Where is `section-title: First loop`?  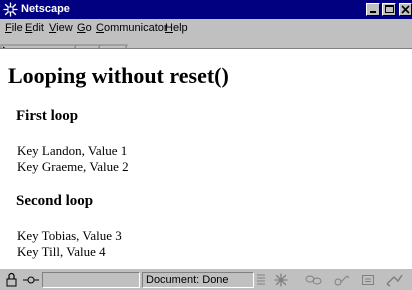 section-title: First loop is located at coordinates (47, 116).